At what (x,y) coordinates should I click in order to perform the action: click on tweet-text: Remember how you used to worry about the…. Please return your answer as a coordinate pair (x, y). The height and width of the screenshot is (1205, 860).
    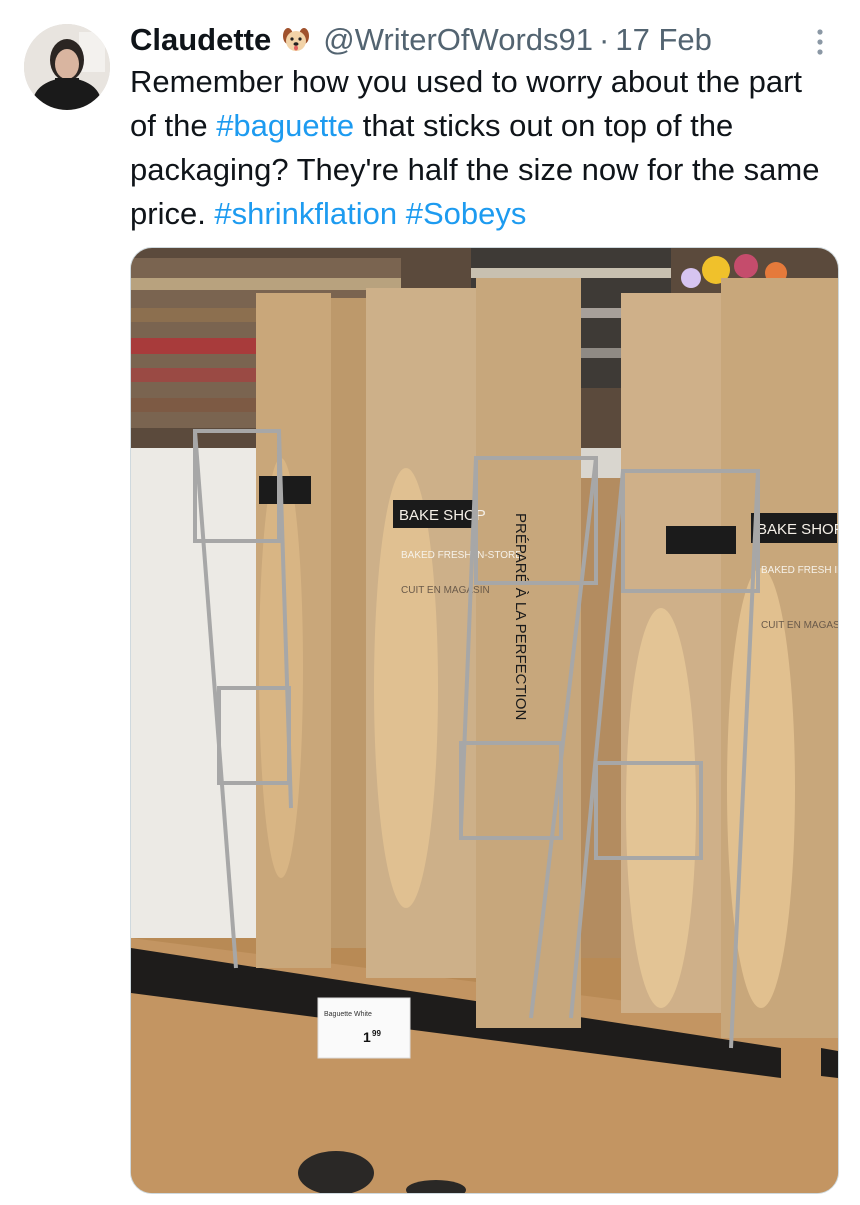
    Looking at the image, I should click on (480, 148).